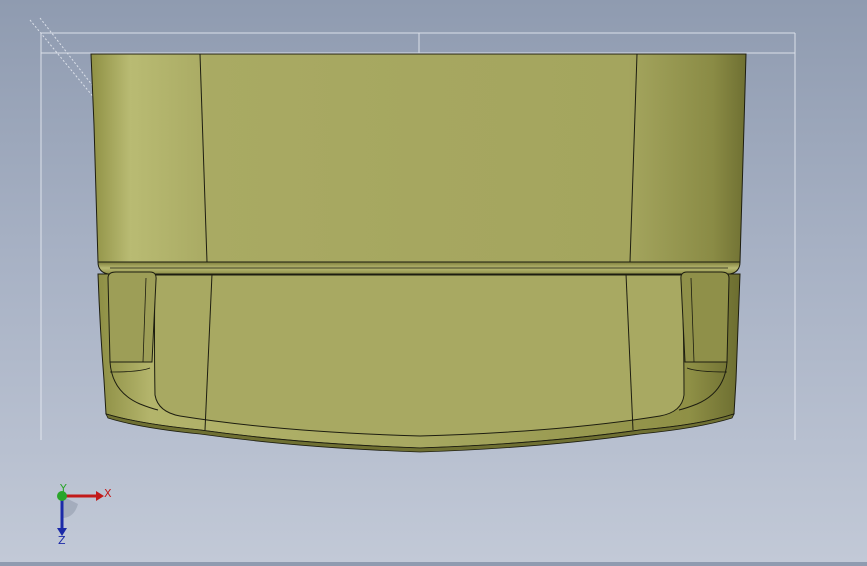  I want to click on model-left-pocket, so click(132, 317).